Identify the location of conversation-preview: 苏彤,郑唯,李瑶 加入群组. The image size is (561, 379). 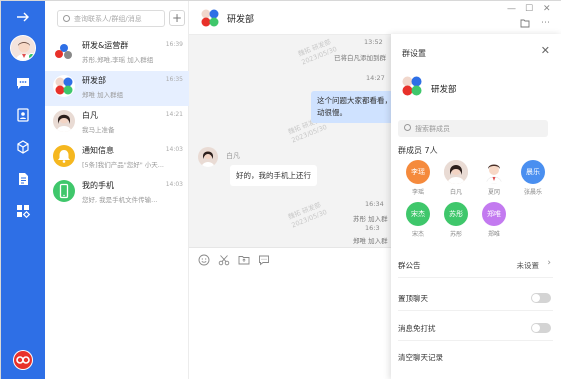
(118, 60).